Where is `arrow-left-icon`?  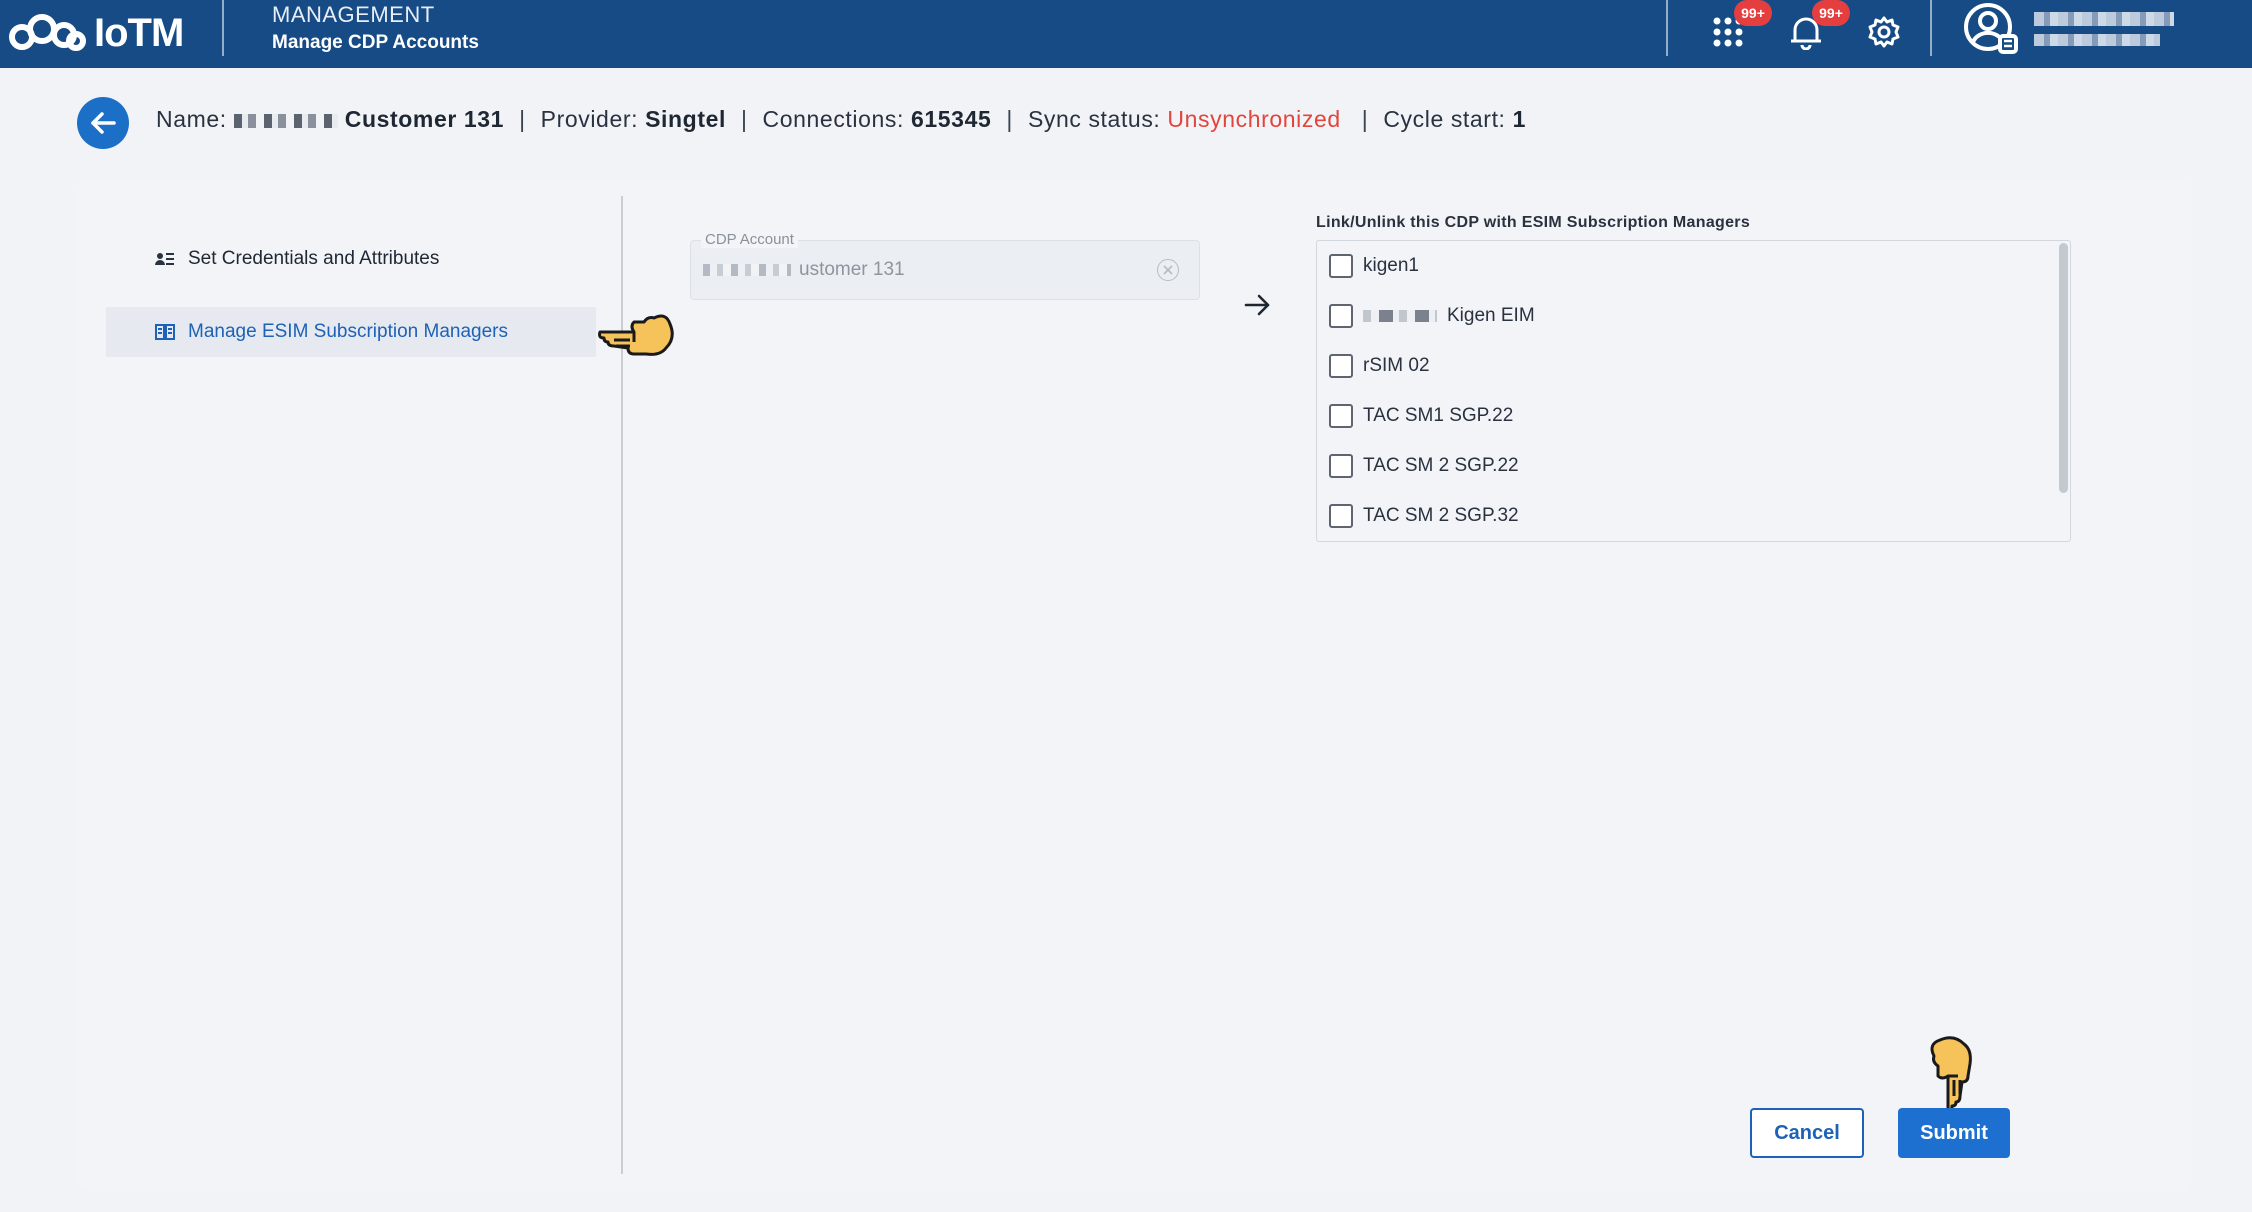 arrow-left-icon is located at coordinates (103, 123).